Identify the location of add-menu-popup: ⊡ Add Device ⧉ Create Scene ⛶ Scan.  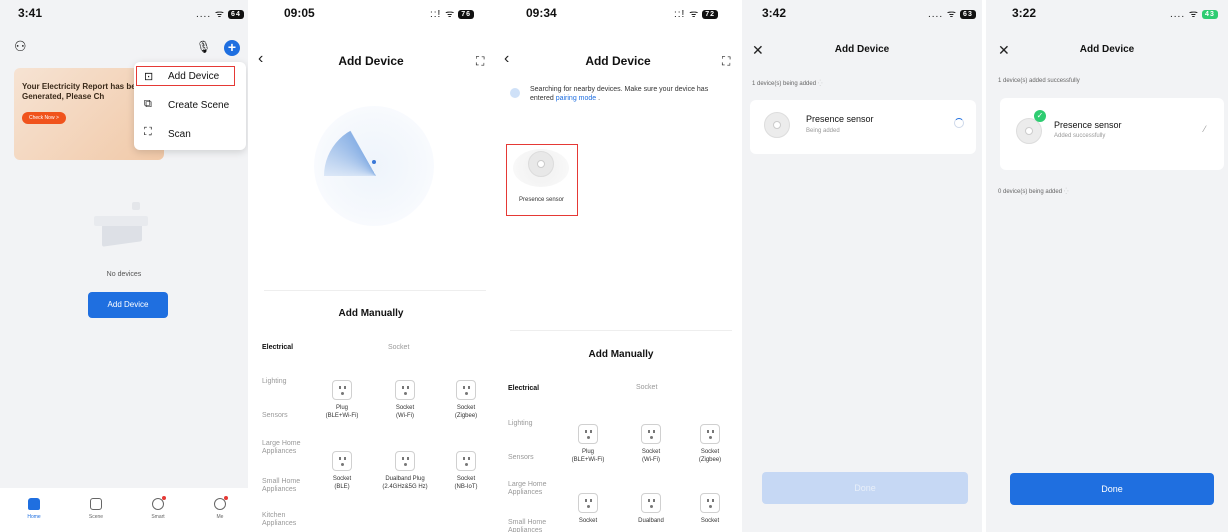
(190, 106).